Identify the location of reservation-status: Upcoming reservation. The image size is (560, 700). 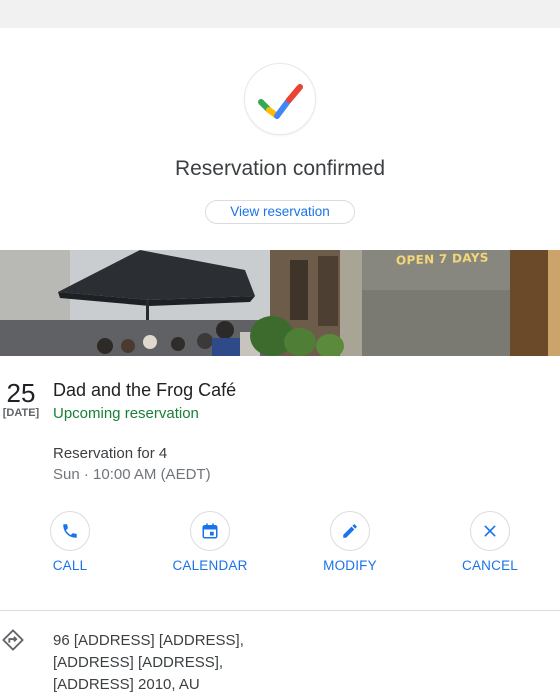
(126, 413).